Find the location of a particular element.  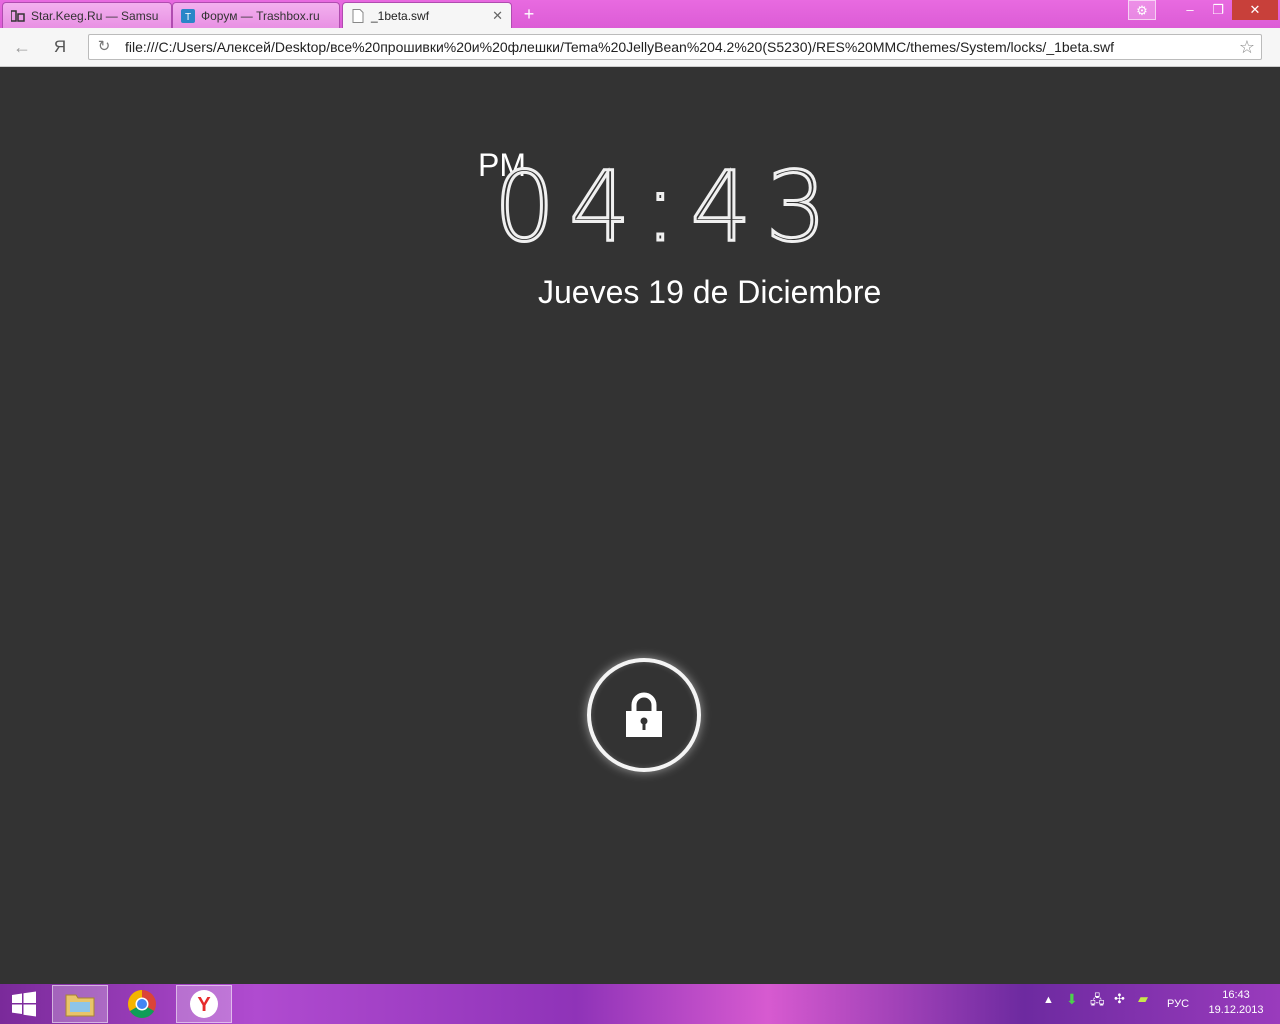

minimize-button: – is located at coordinates (1190, 10).